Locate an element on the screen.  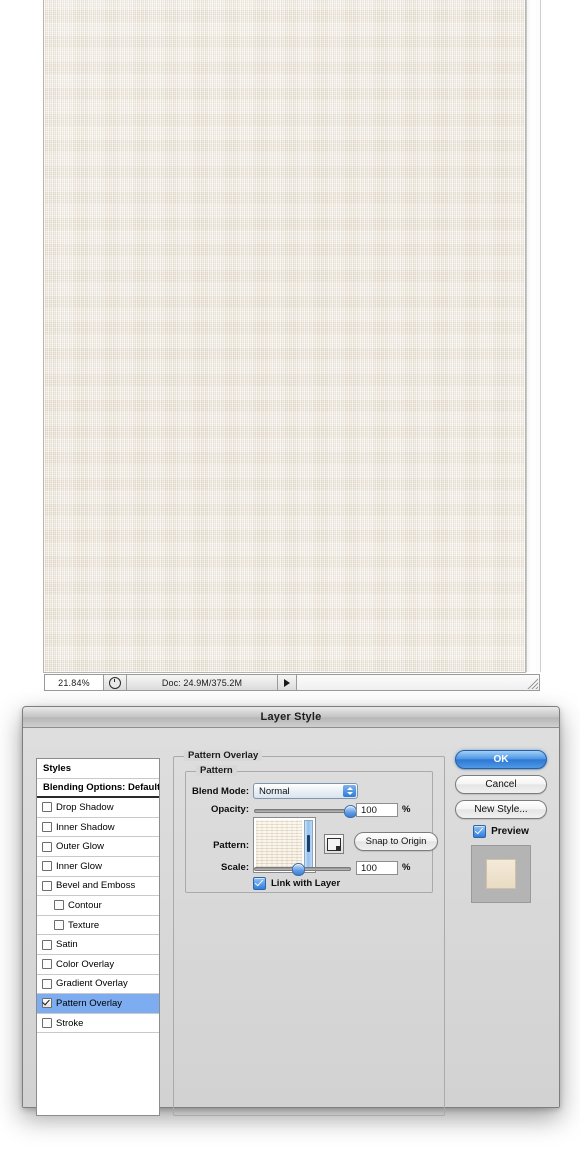
sidebar-item-stroke: Stroke is located at coordinates (98, 1024).